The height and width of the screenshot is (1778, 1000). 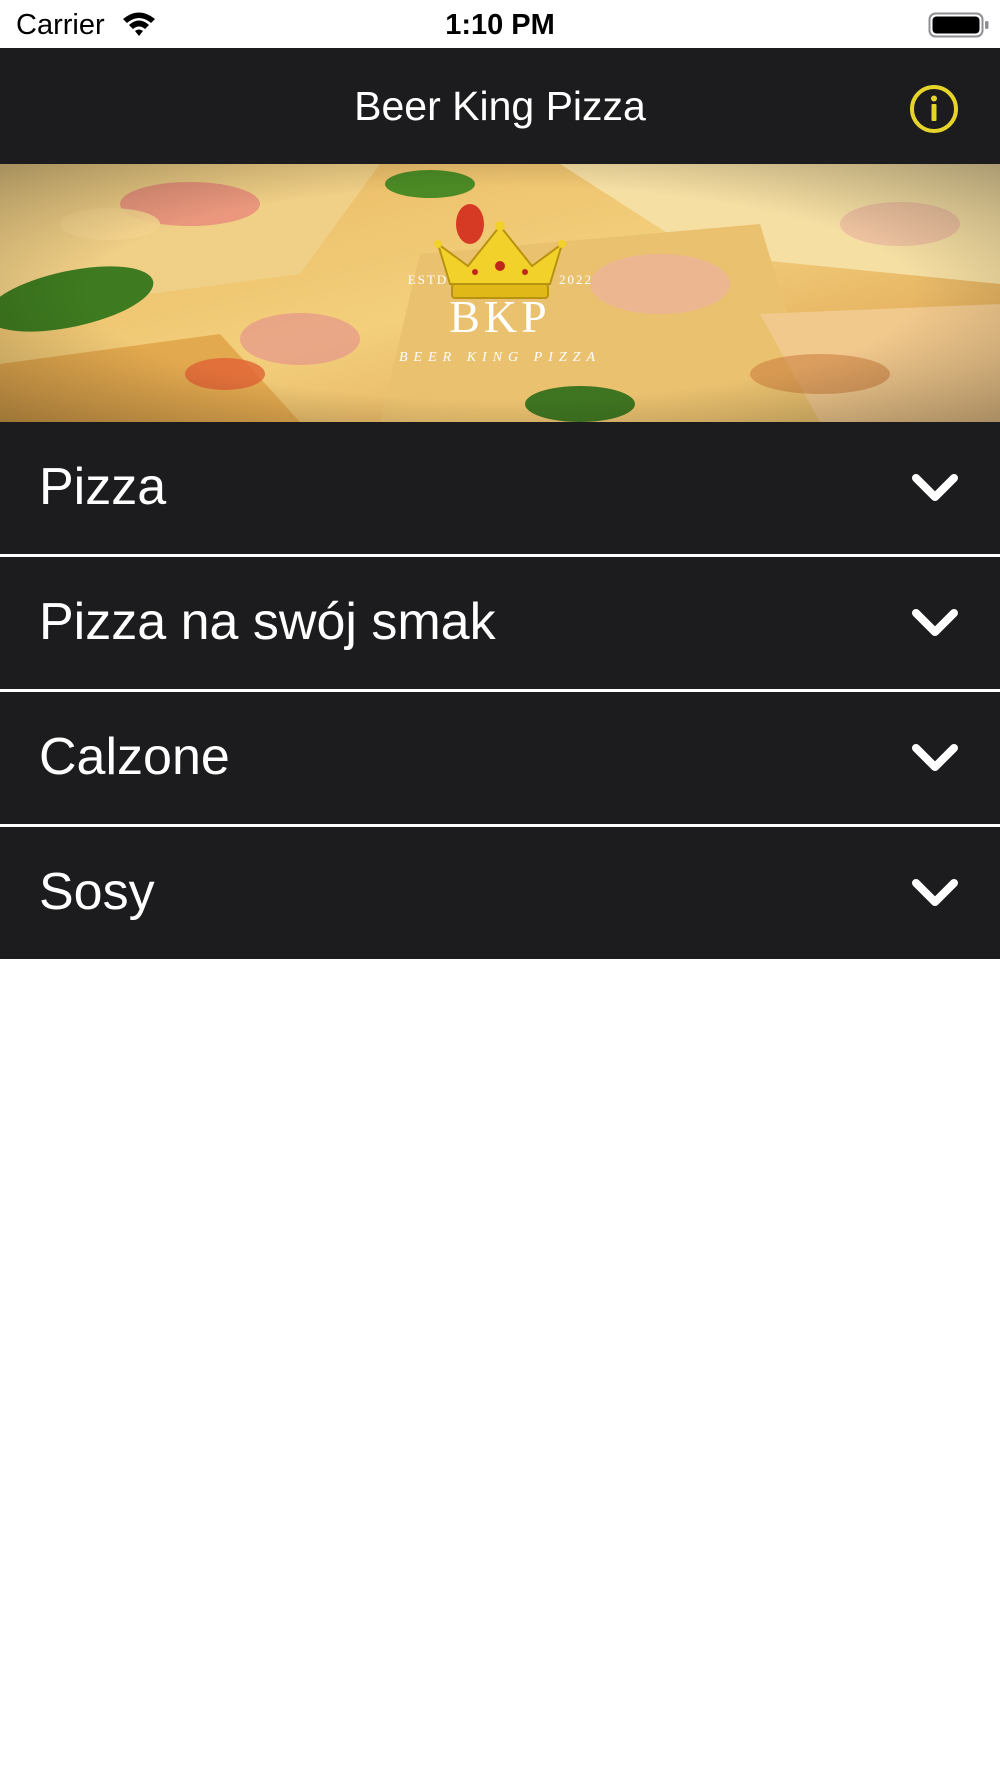 I want to click on header-banner: ESTD 2022 BKP BEER KING PIZZA, so click(x=500, y=293).